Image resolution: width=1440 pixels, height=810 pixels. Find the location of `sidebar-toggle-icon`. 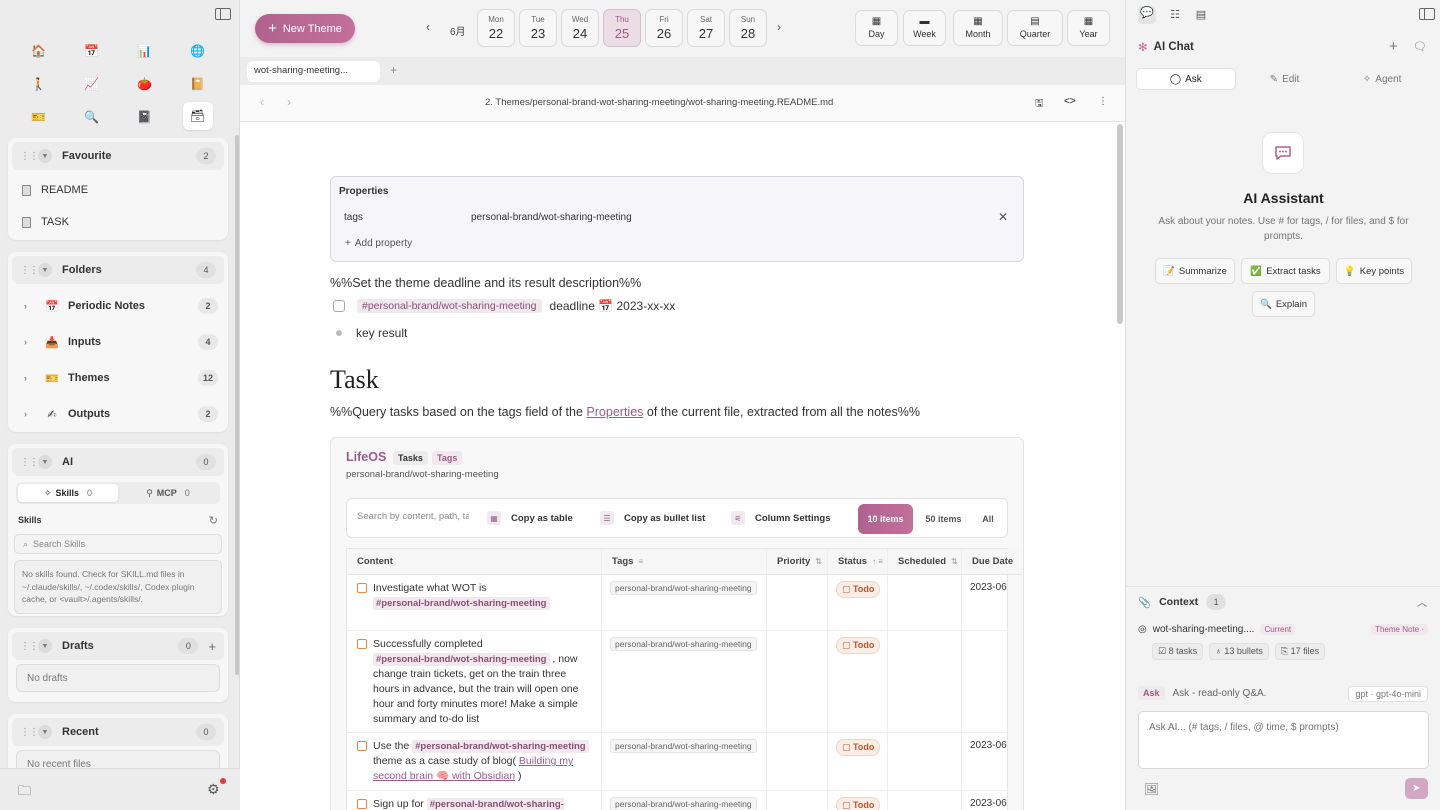

sidebar-toggle-icon is located at coordinates (223, 14).